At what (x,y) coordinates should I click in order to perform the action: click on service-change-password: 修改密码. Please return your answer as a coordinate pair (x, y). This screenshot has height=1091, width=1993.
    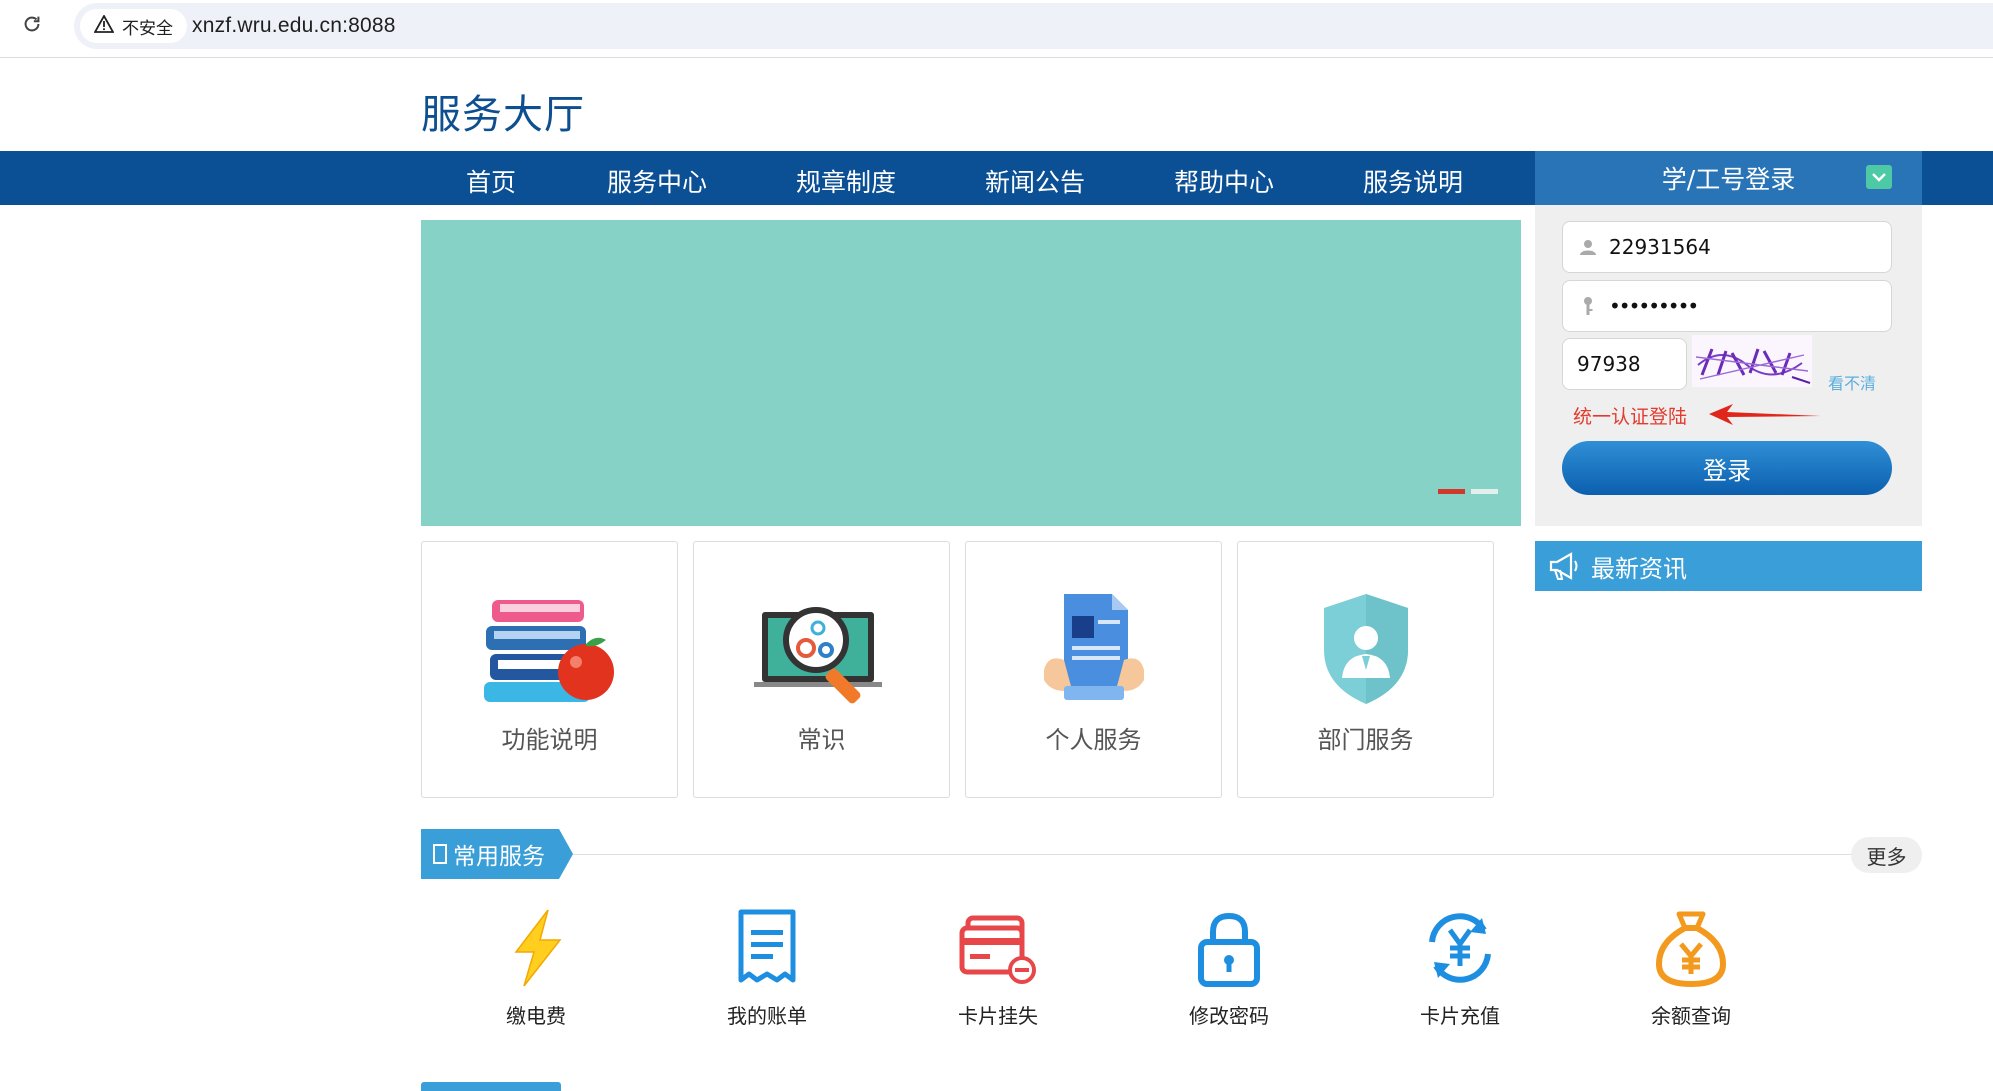
    Looking at the image, I should click on (1229, 970).